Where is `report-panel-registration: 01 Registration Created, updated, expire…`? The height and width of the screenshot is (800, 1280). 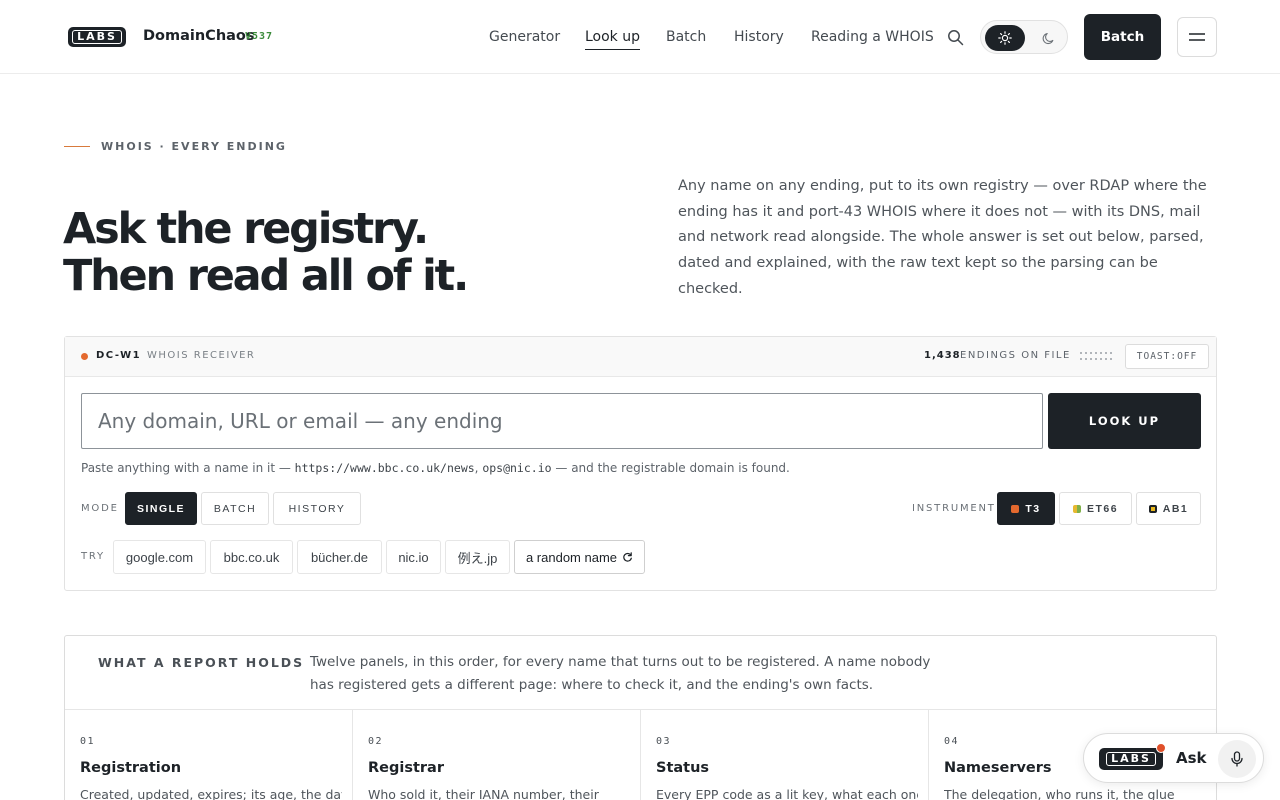
report-panel-registration: 01 Registration Created, updated, expire… is located at coordinates (209, 755).